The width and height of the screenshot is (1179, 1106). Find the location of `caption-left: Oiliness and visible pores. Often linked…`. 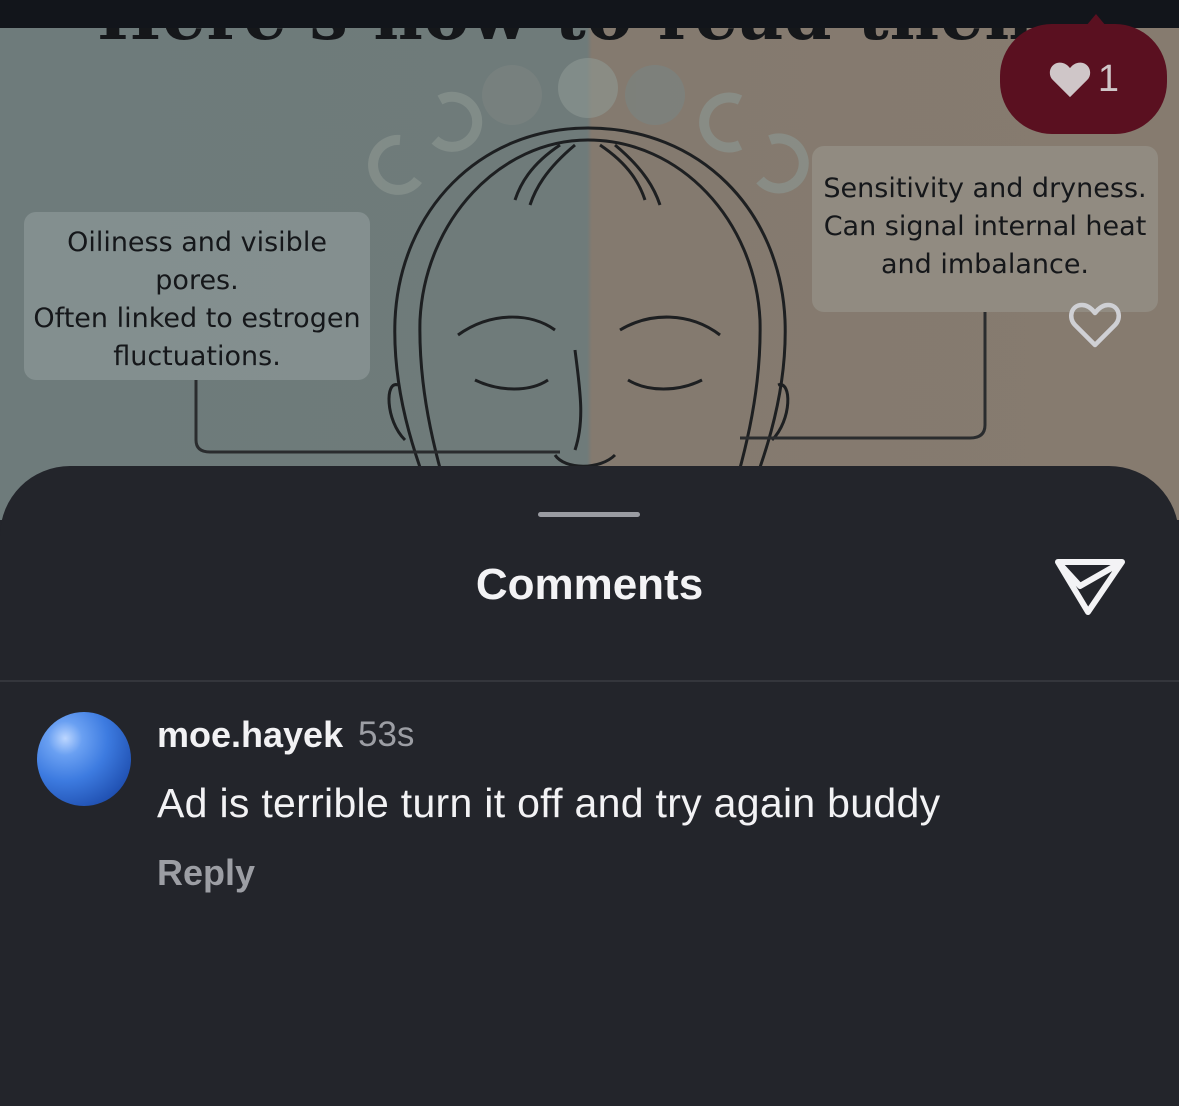

caption-left: Oiliness and visible pores. Often linked… is located at coordinates (197, 296).